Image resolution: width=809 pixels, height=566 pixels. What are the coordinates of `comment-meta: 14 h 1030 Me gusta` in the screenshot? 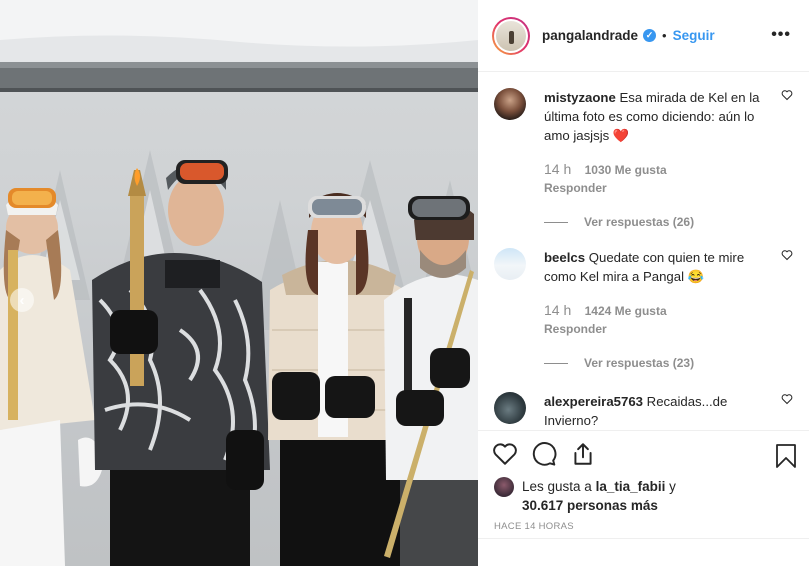 It's located at (671, 169).